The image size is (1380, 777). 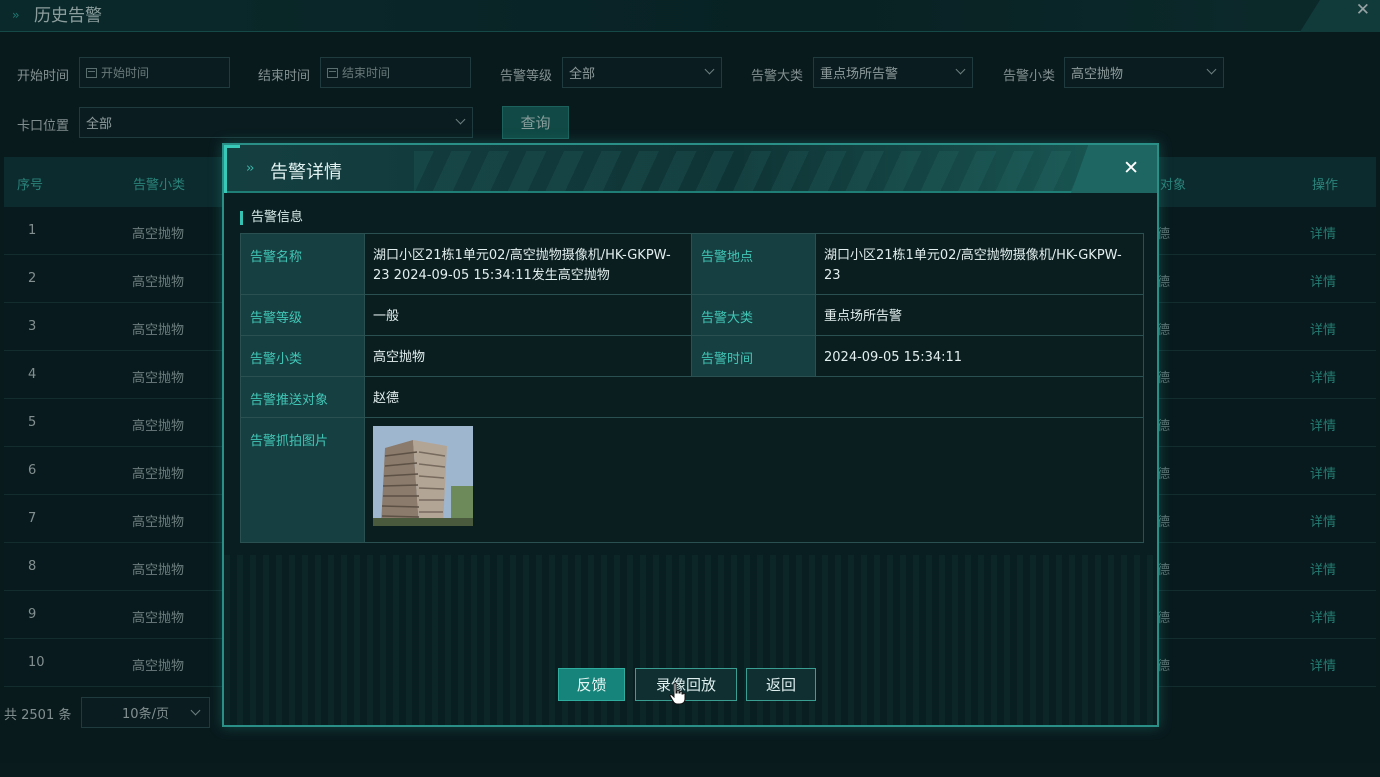 What do you see at coordinates (302, 480) in the screenshot?
I see `photo-label: 告警抓拍图片` at bounding box center [302, 480].